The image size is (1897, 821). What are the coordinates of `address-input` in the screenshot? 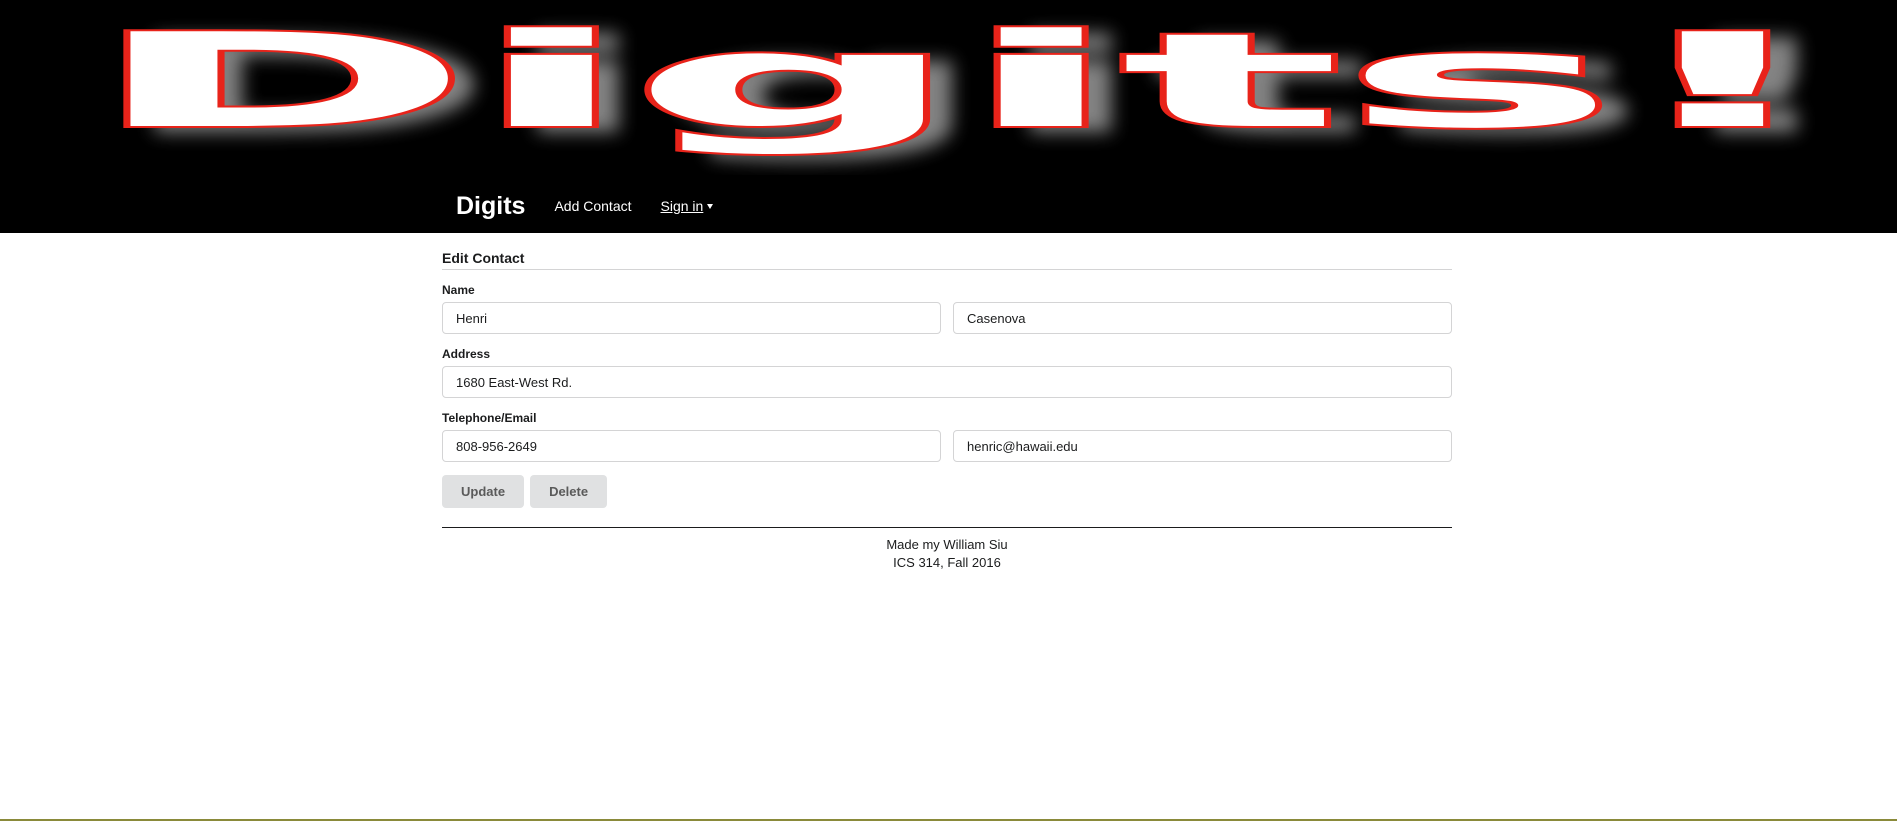 It's located at (947, 382).